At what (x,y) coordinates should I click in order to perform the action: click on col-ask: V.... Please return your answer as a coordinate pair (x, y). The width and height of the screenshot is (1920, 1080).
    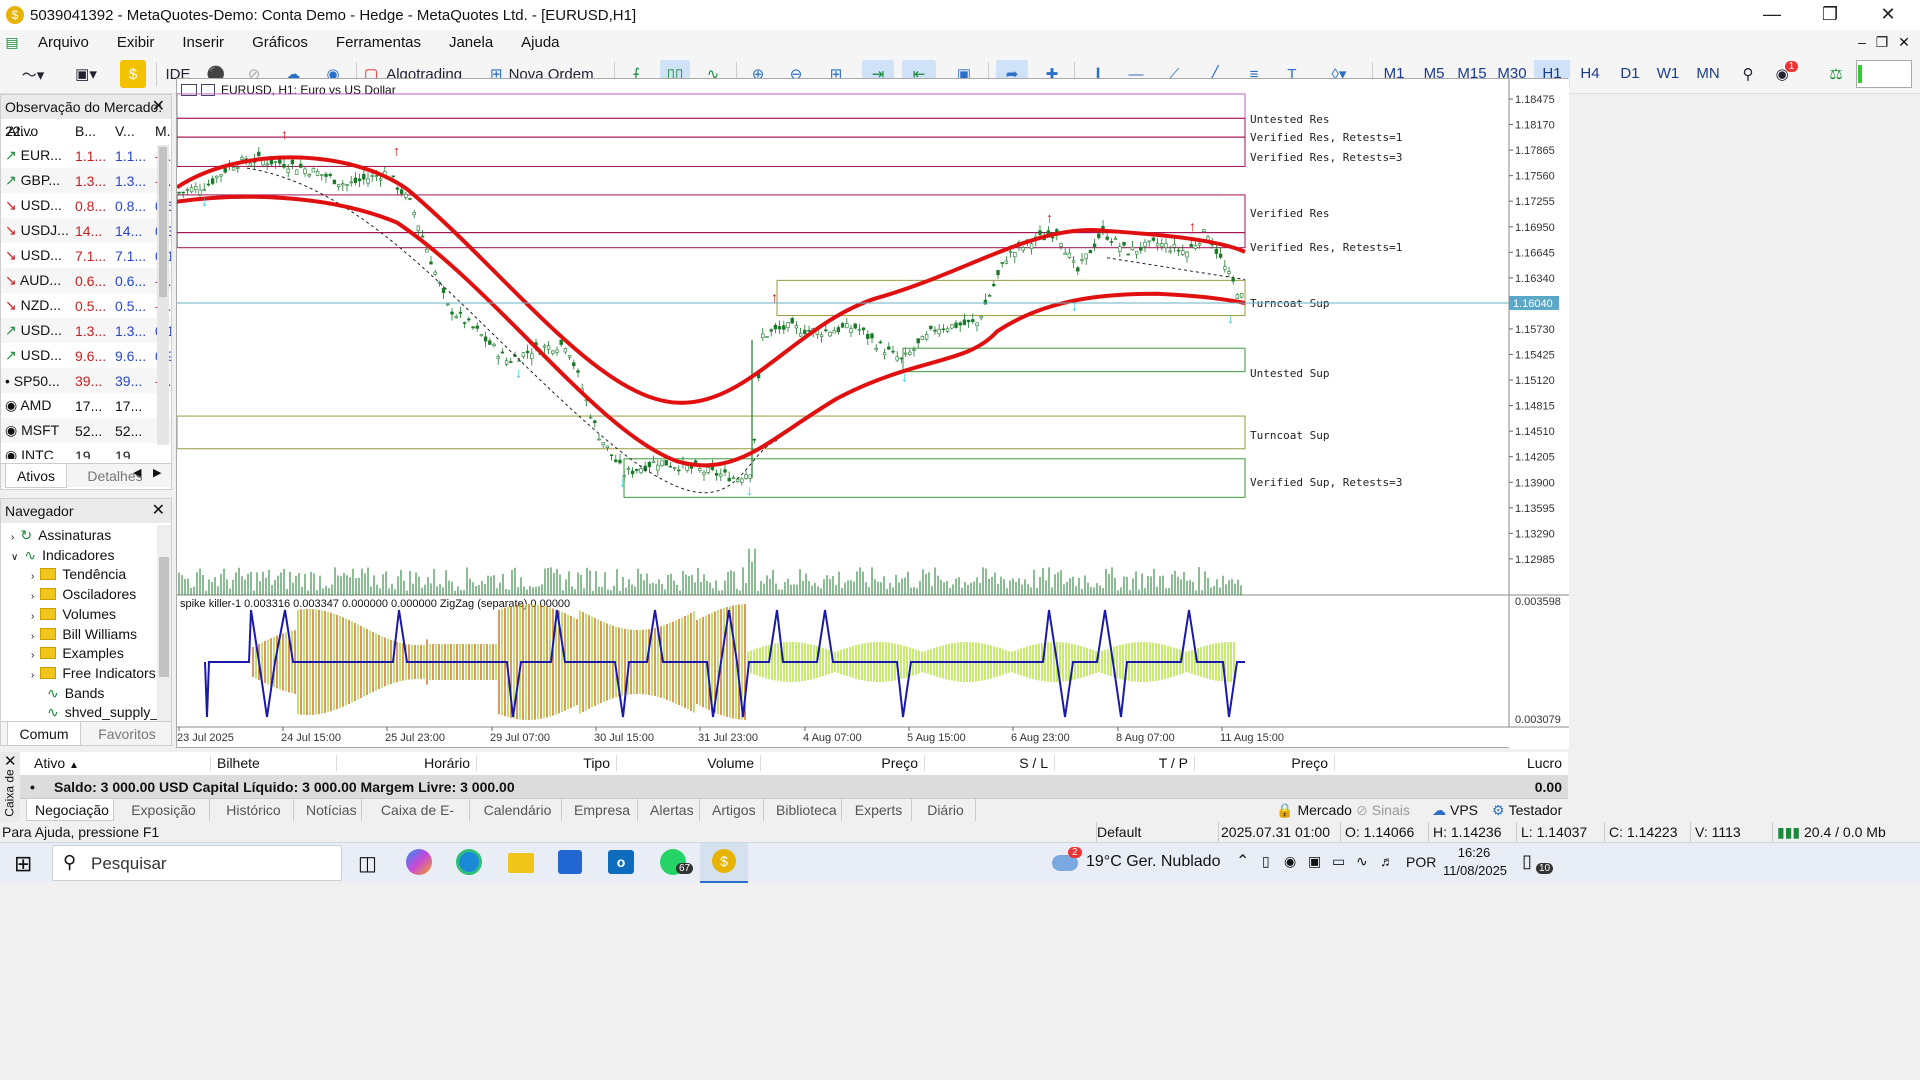
    Looking at the image, I should click on (133, 131).